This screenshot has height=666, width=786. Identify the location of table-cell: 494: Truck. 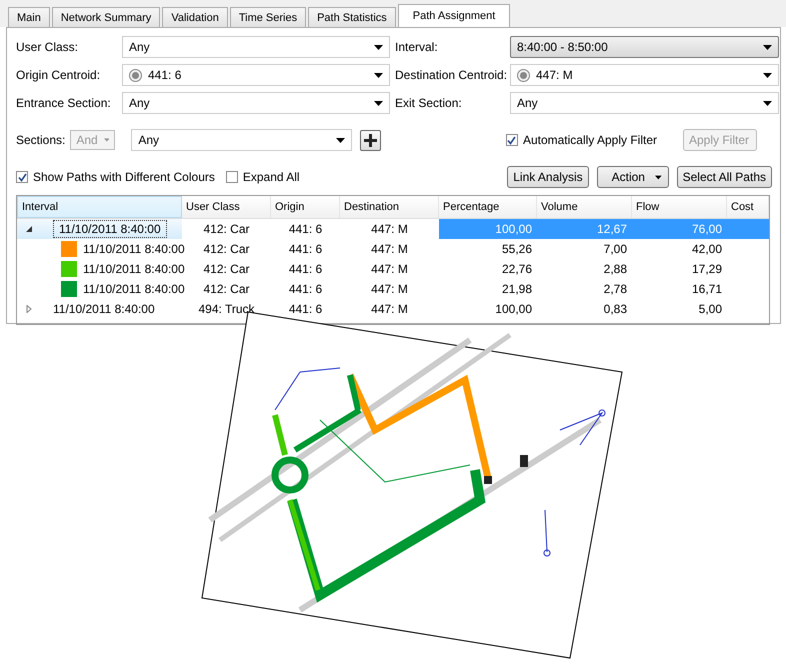
(226, 309).